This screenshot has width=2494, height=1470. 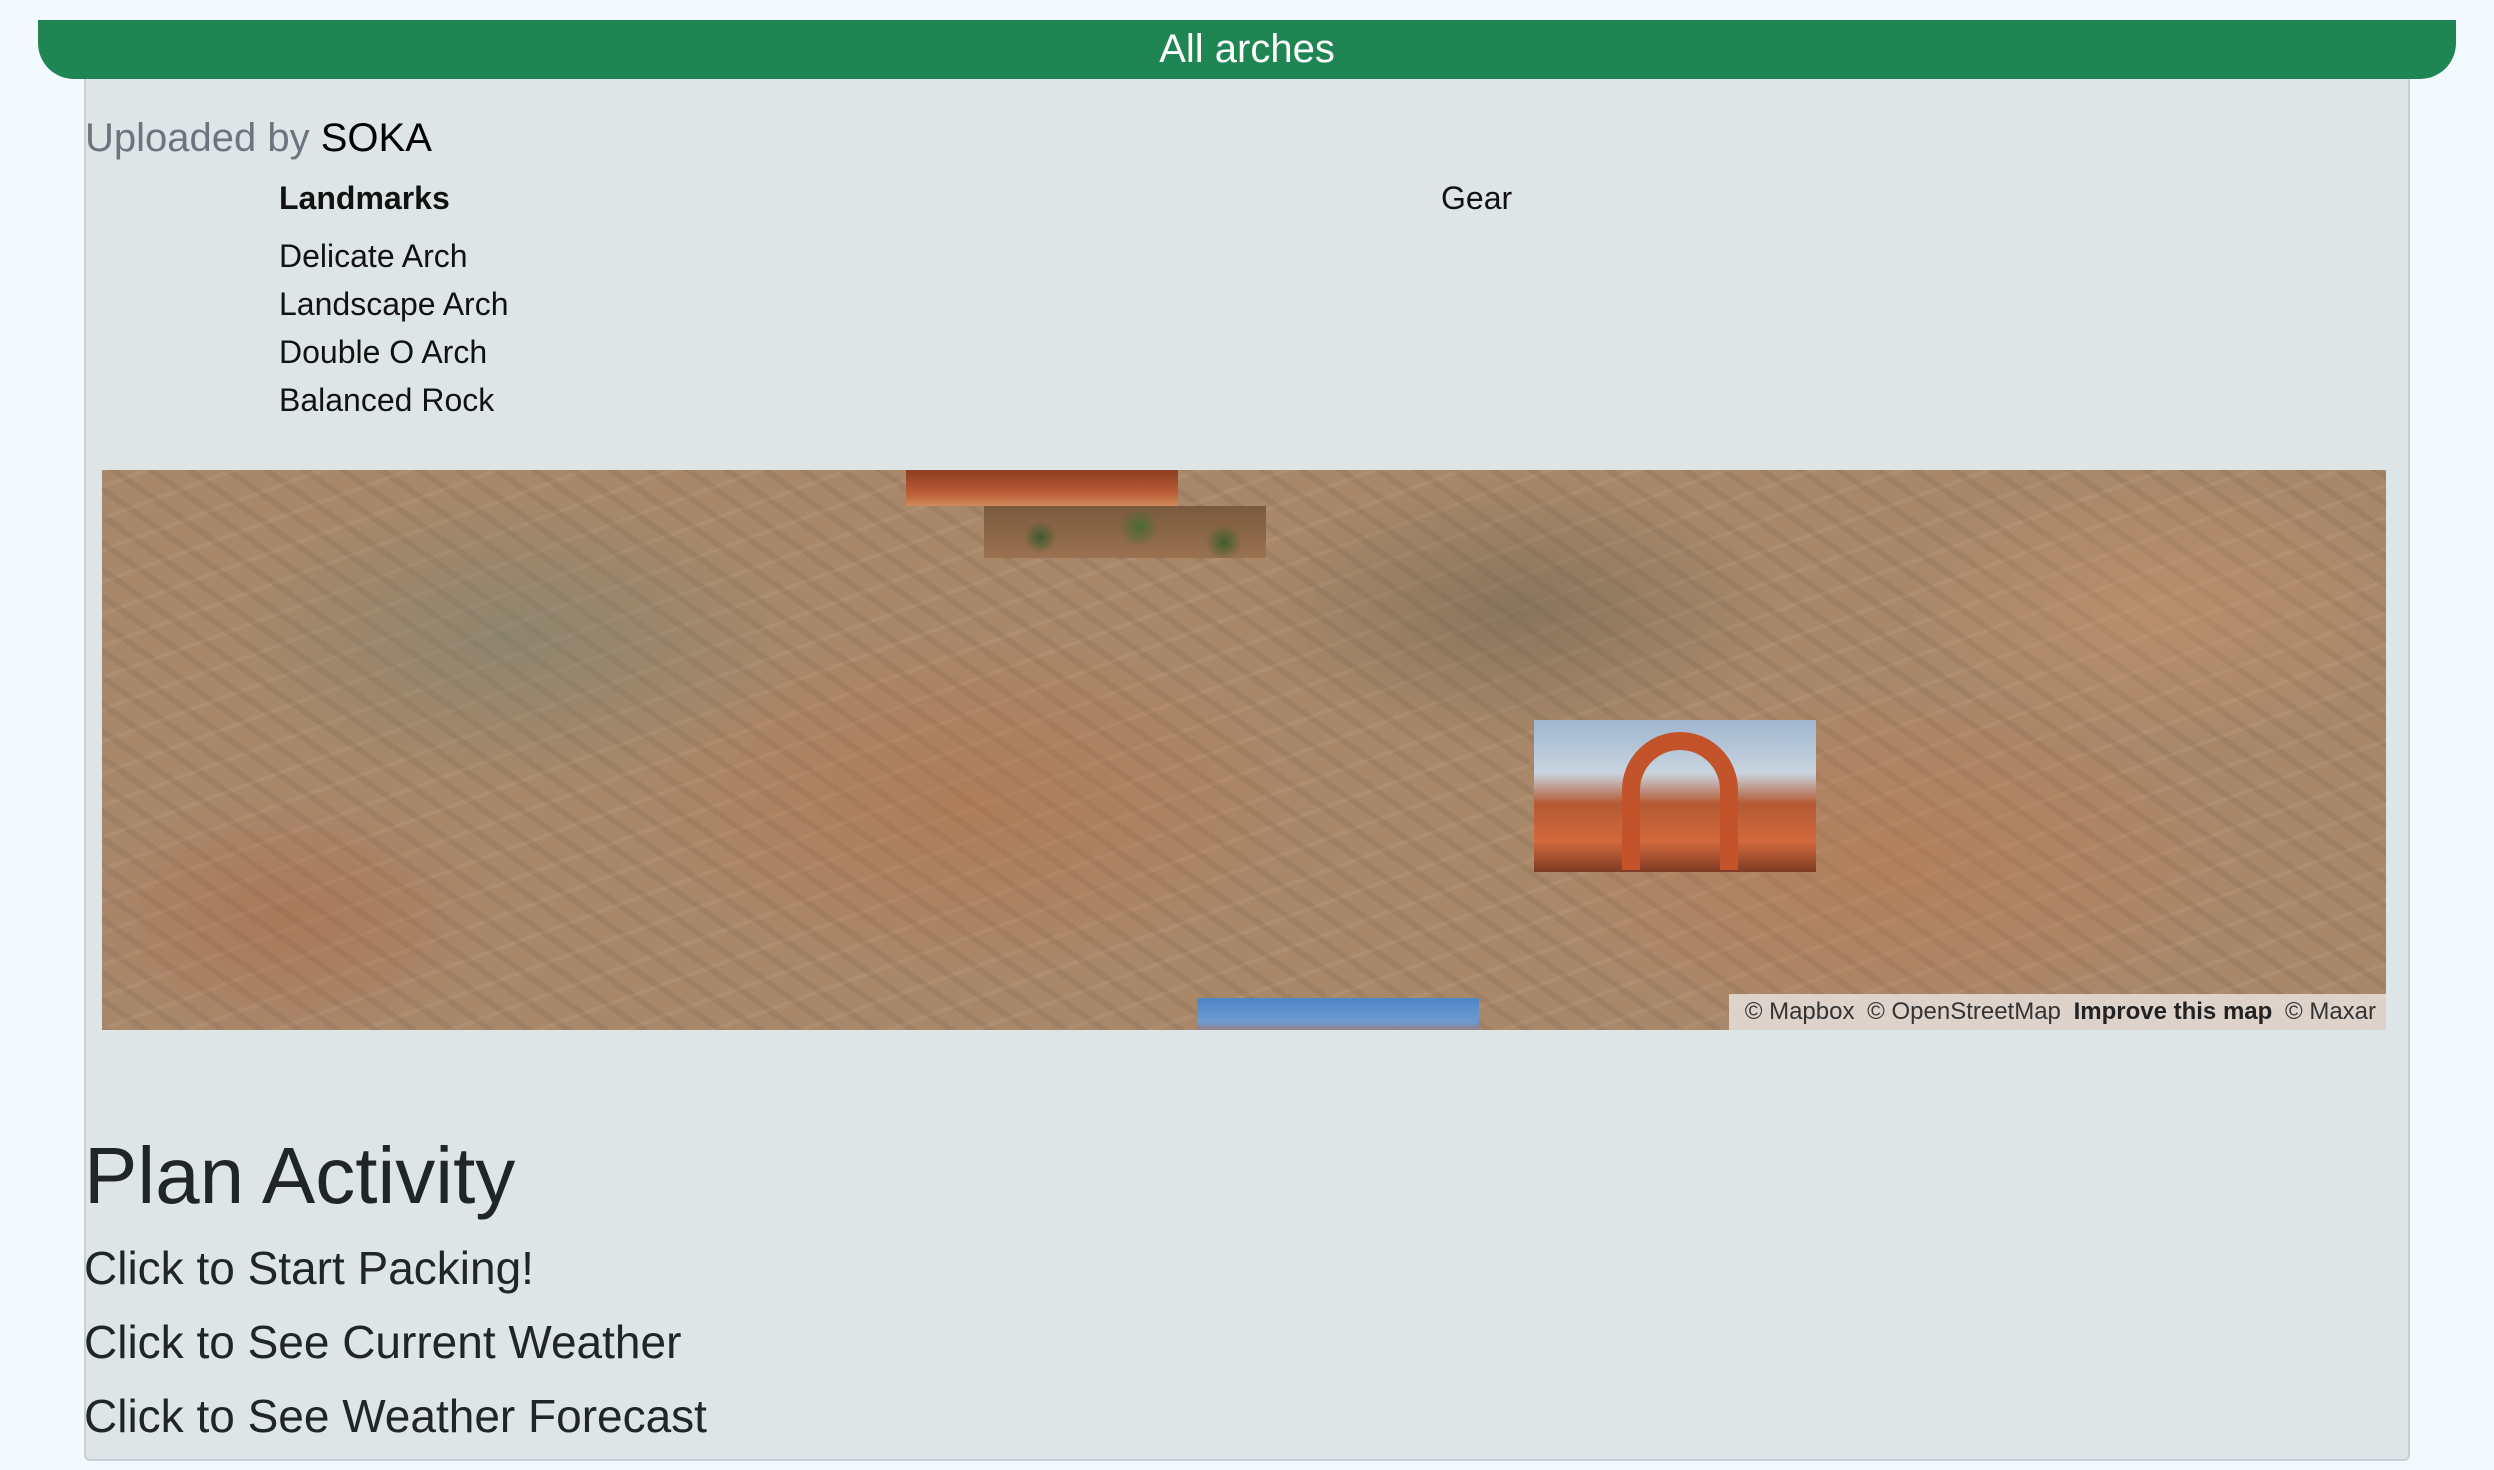 I want to click on current-weather-link: Click to See Current Weather, so click(x=382, y=1342).